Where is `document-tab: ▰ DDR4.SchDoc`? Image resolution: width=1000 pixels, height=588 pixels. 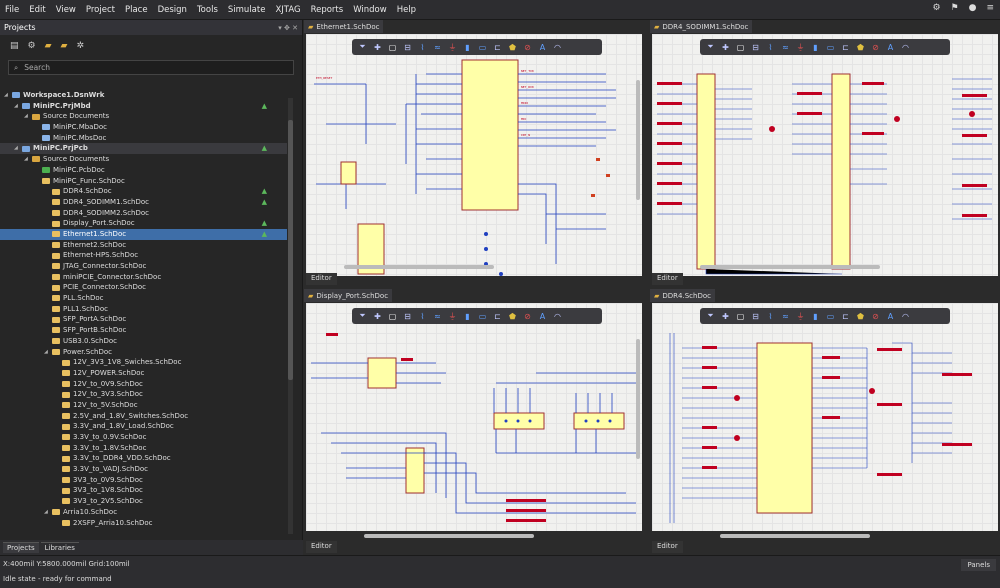
document-tab: ▰ DDR4.SchDoc is located at coordinates (682, 295).